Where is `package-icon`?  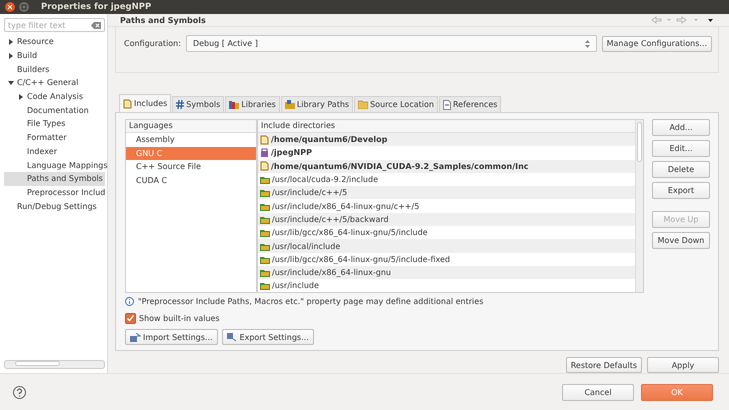 package-icon is located at coordinates (264, 153).